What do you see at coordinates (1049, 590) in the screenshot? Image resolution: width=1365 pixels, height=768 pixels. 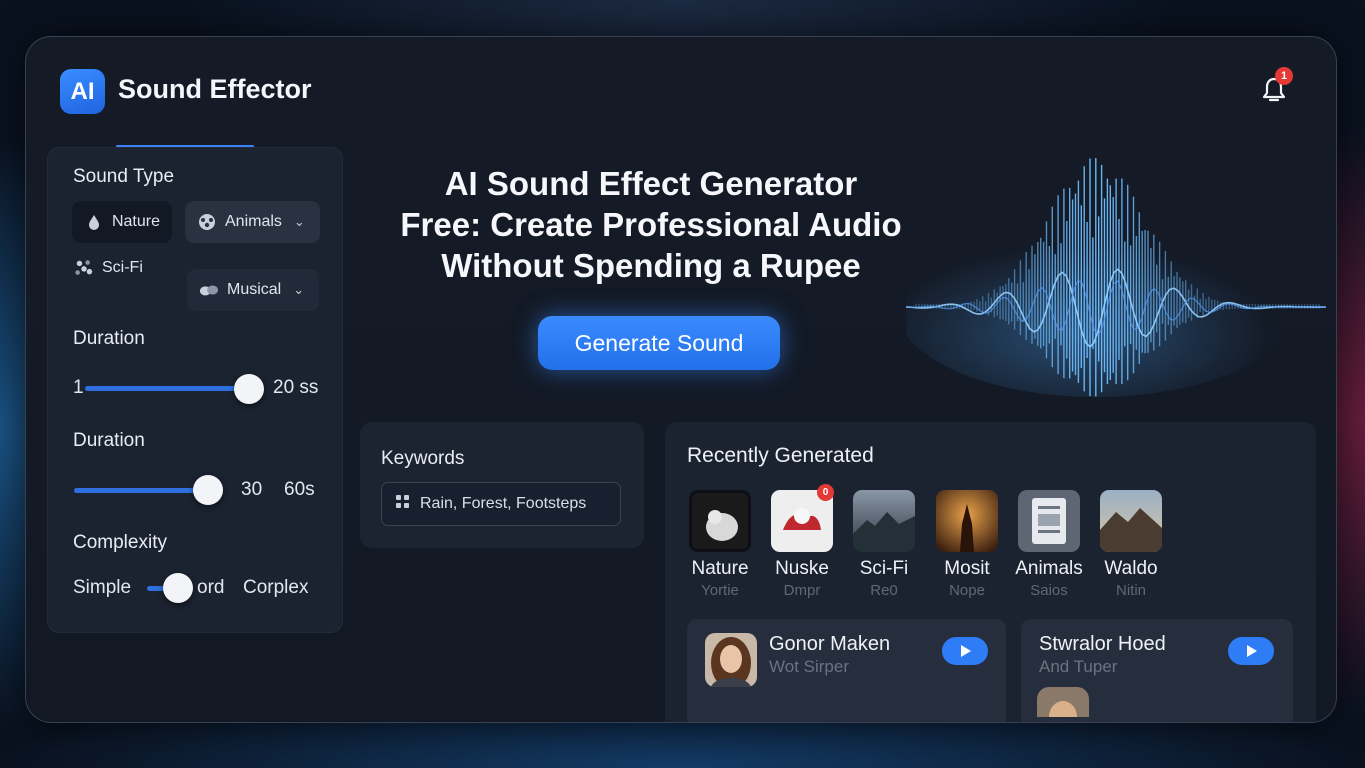 I see `recent-sub: Saios` at bounding box center [1049, 590].